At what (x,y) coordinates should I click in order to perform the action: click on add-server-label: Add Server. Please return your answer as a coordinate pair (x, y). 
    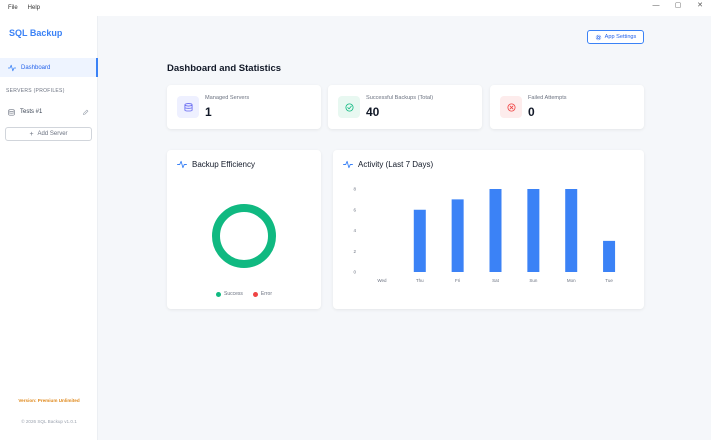
    Looking at the image, I should click on (52, 134).